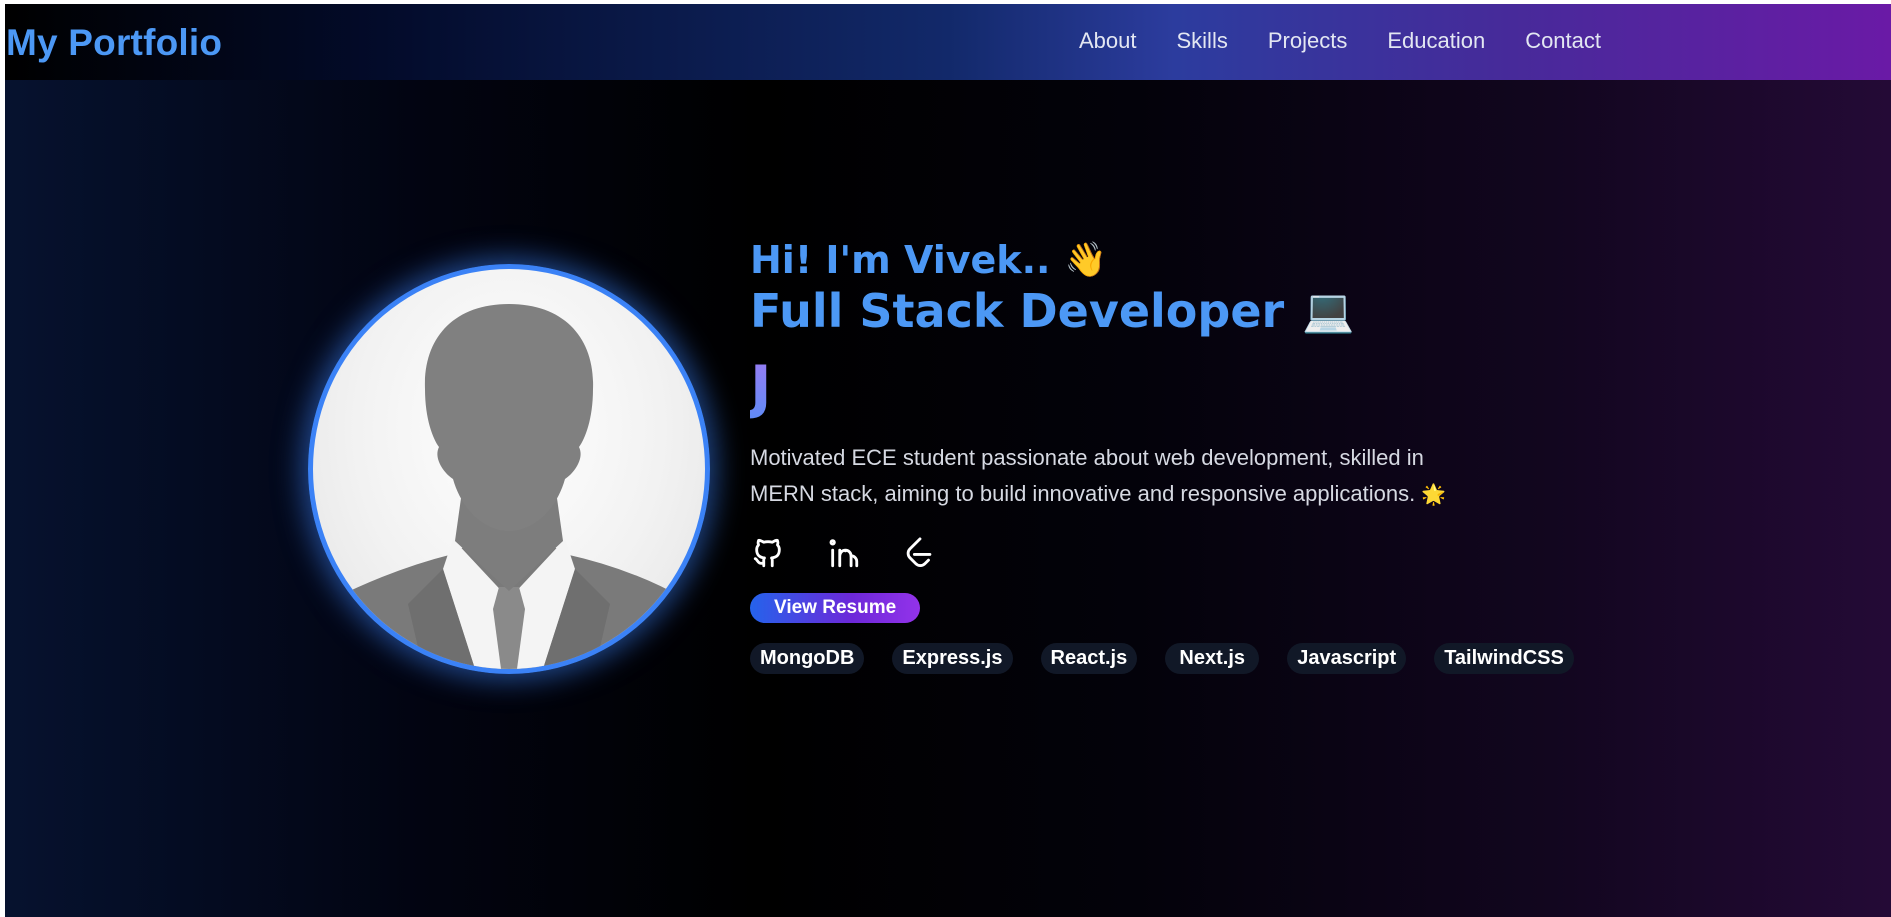  Describe the element at coordinates (1347, 659) in the screenshot. I see `skill-tag-javascript: Javascript` at that location.